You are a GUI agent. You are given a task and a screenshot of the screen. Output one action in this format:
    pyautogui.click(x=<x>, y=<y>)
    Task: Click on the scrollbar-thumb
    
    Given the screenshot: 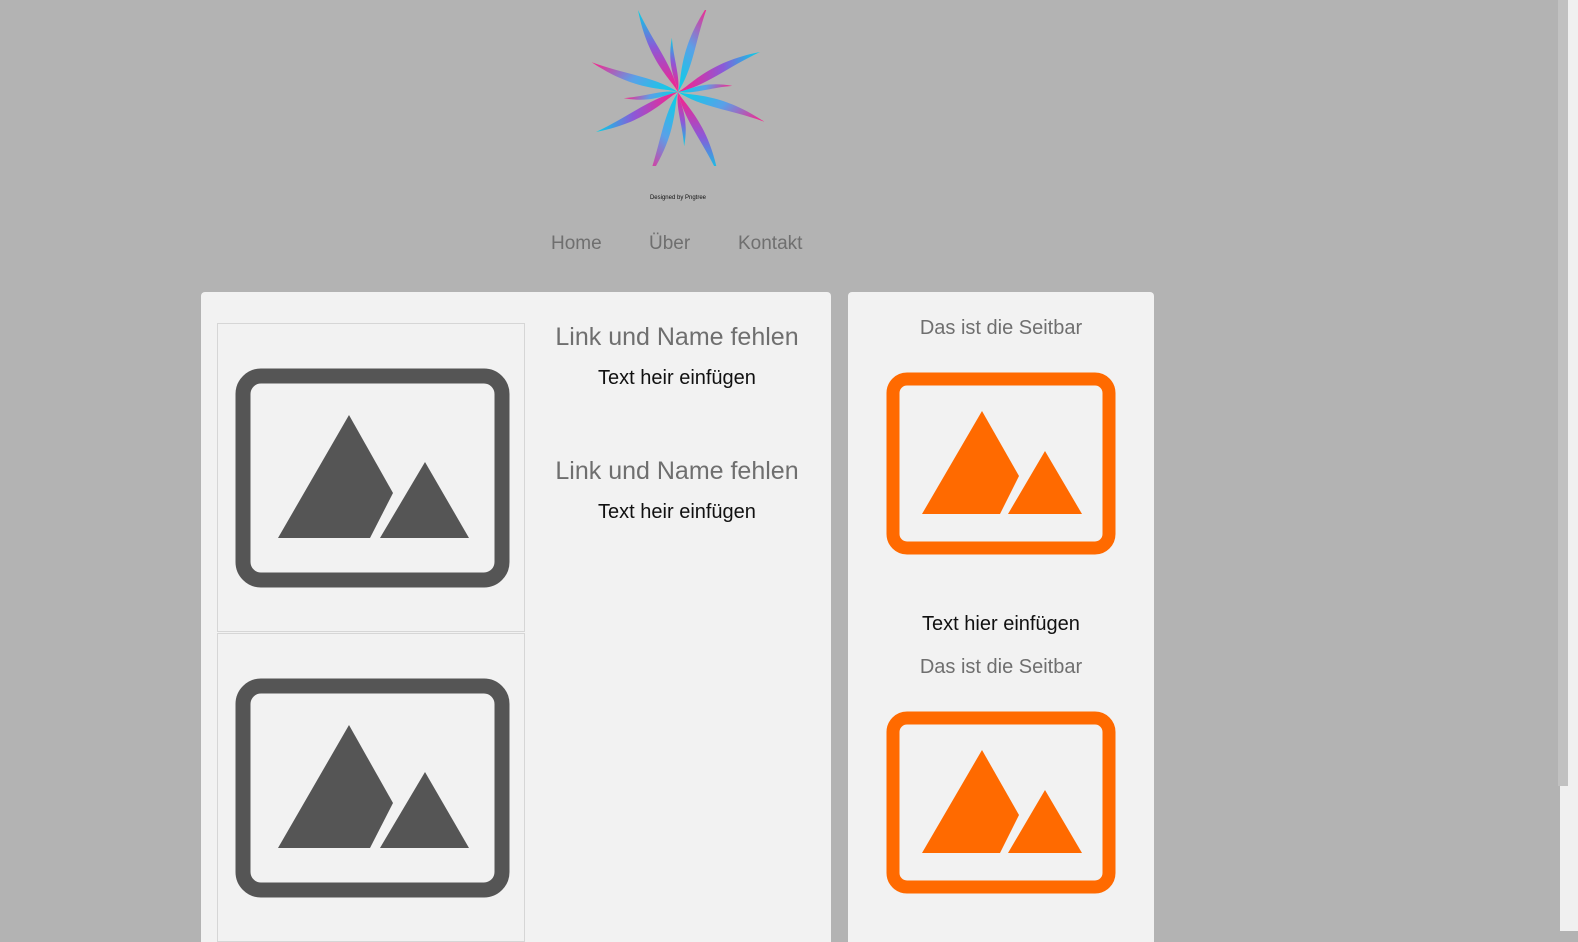 What is the action you would take?
    pyautogui.click(x=1563, y=393)
    